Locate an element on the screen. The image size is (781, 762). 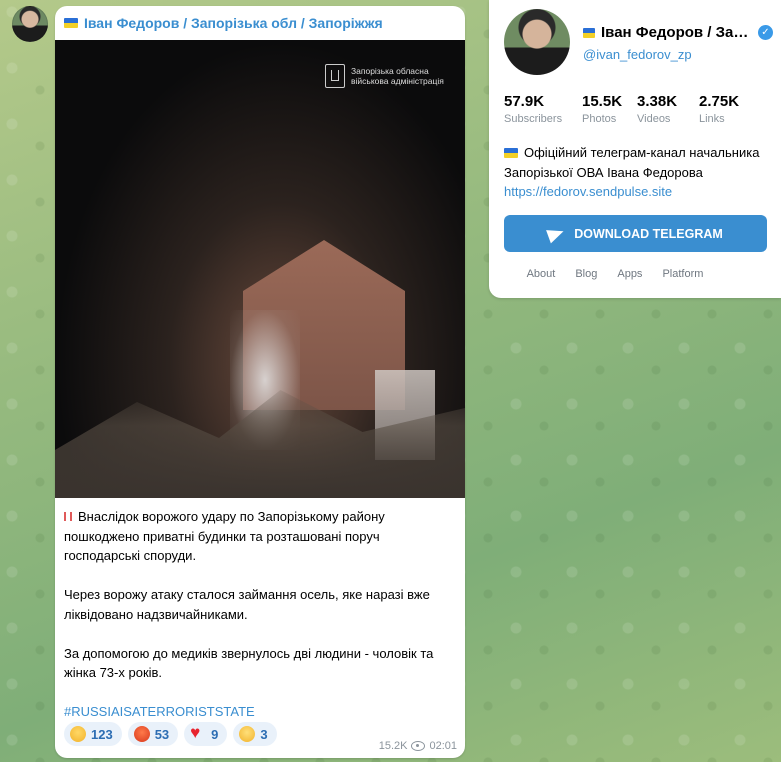
red-heart-icon is located at coordinates (198, 733).